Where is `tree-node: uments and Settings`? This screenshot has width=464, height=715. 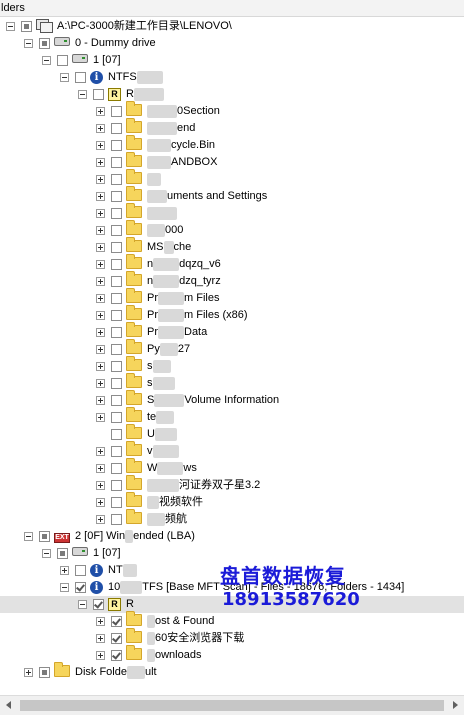
tree-node: uments and Settings is located at coordinates (181, 195).